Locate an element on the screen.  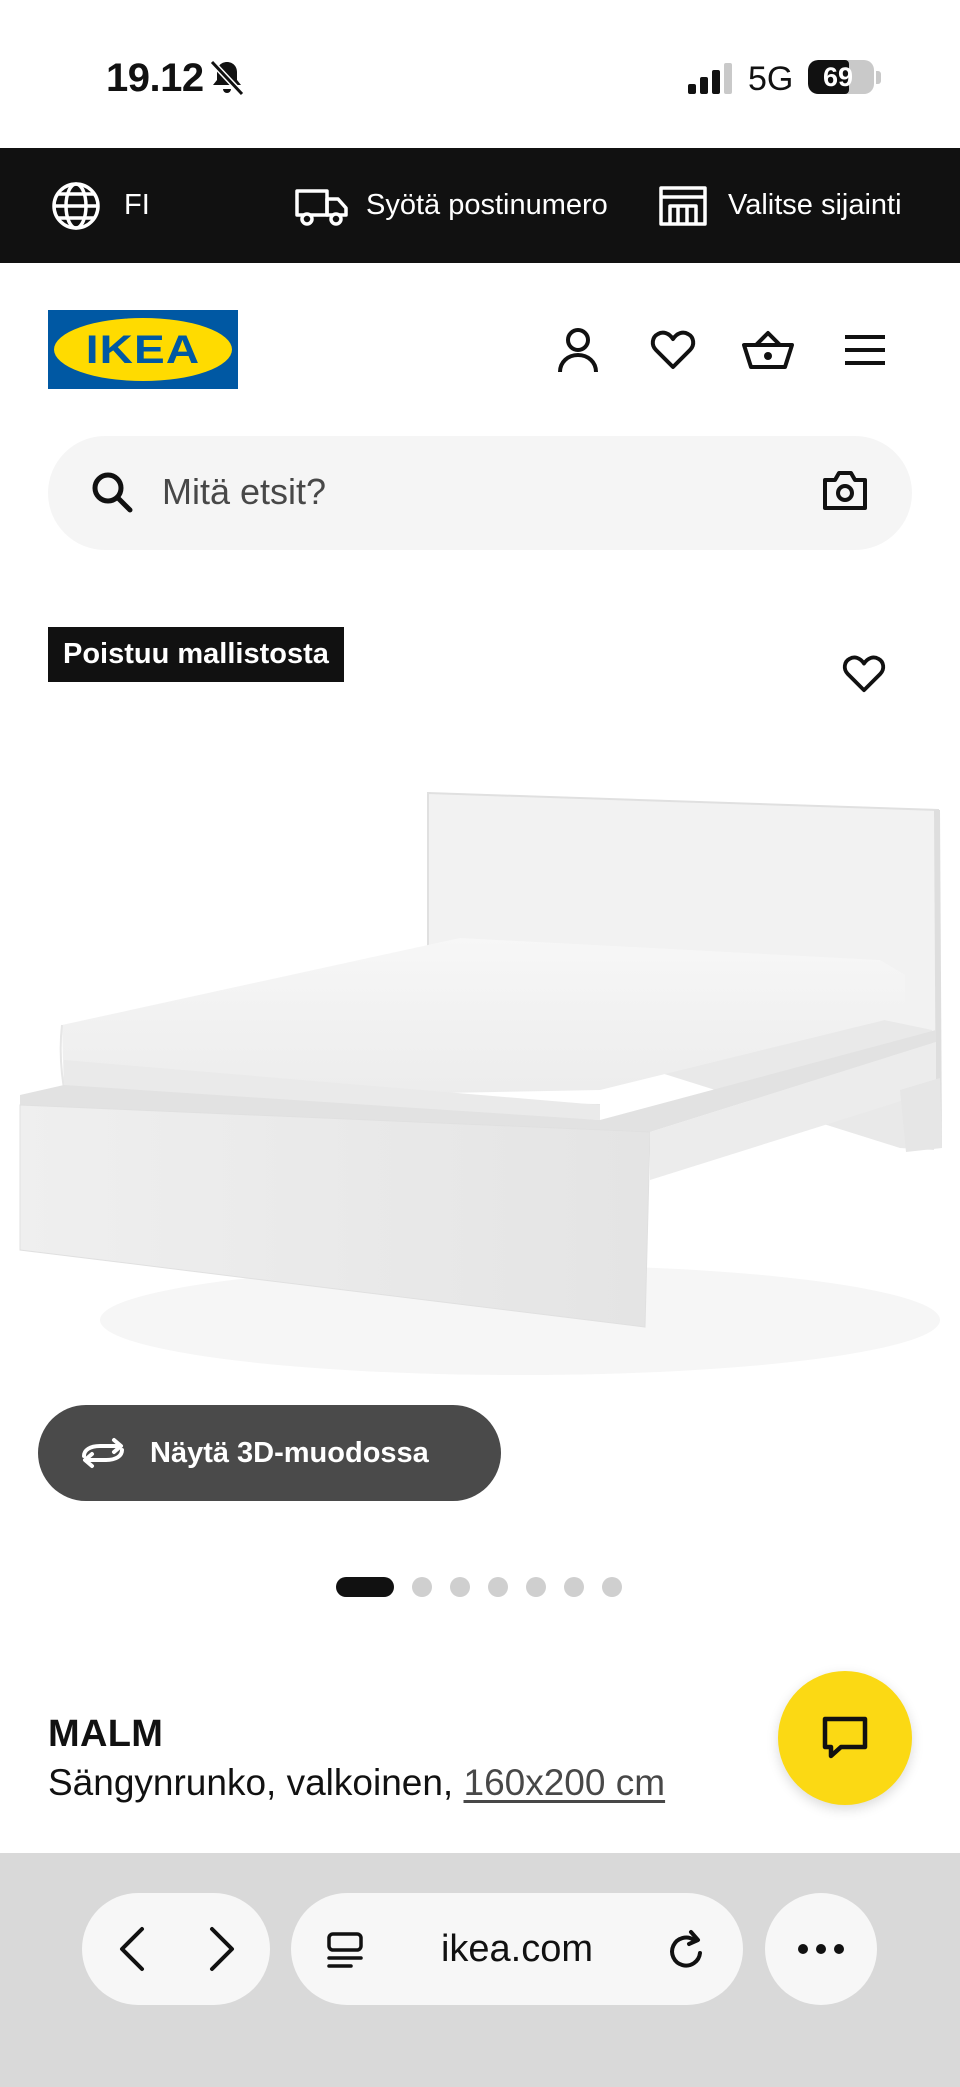
more-horizontal-icon is located at coordinates (821, 1949).